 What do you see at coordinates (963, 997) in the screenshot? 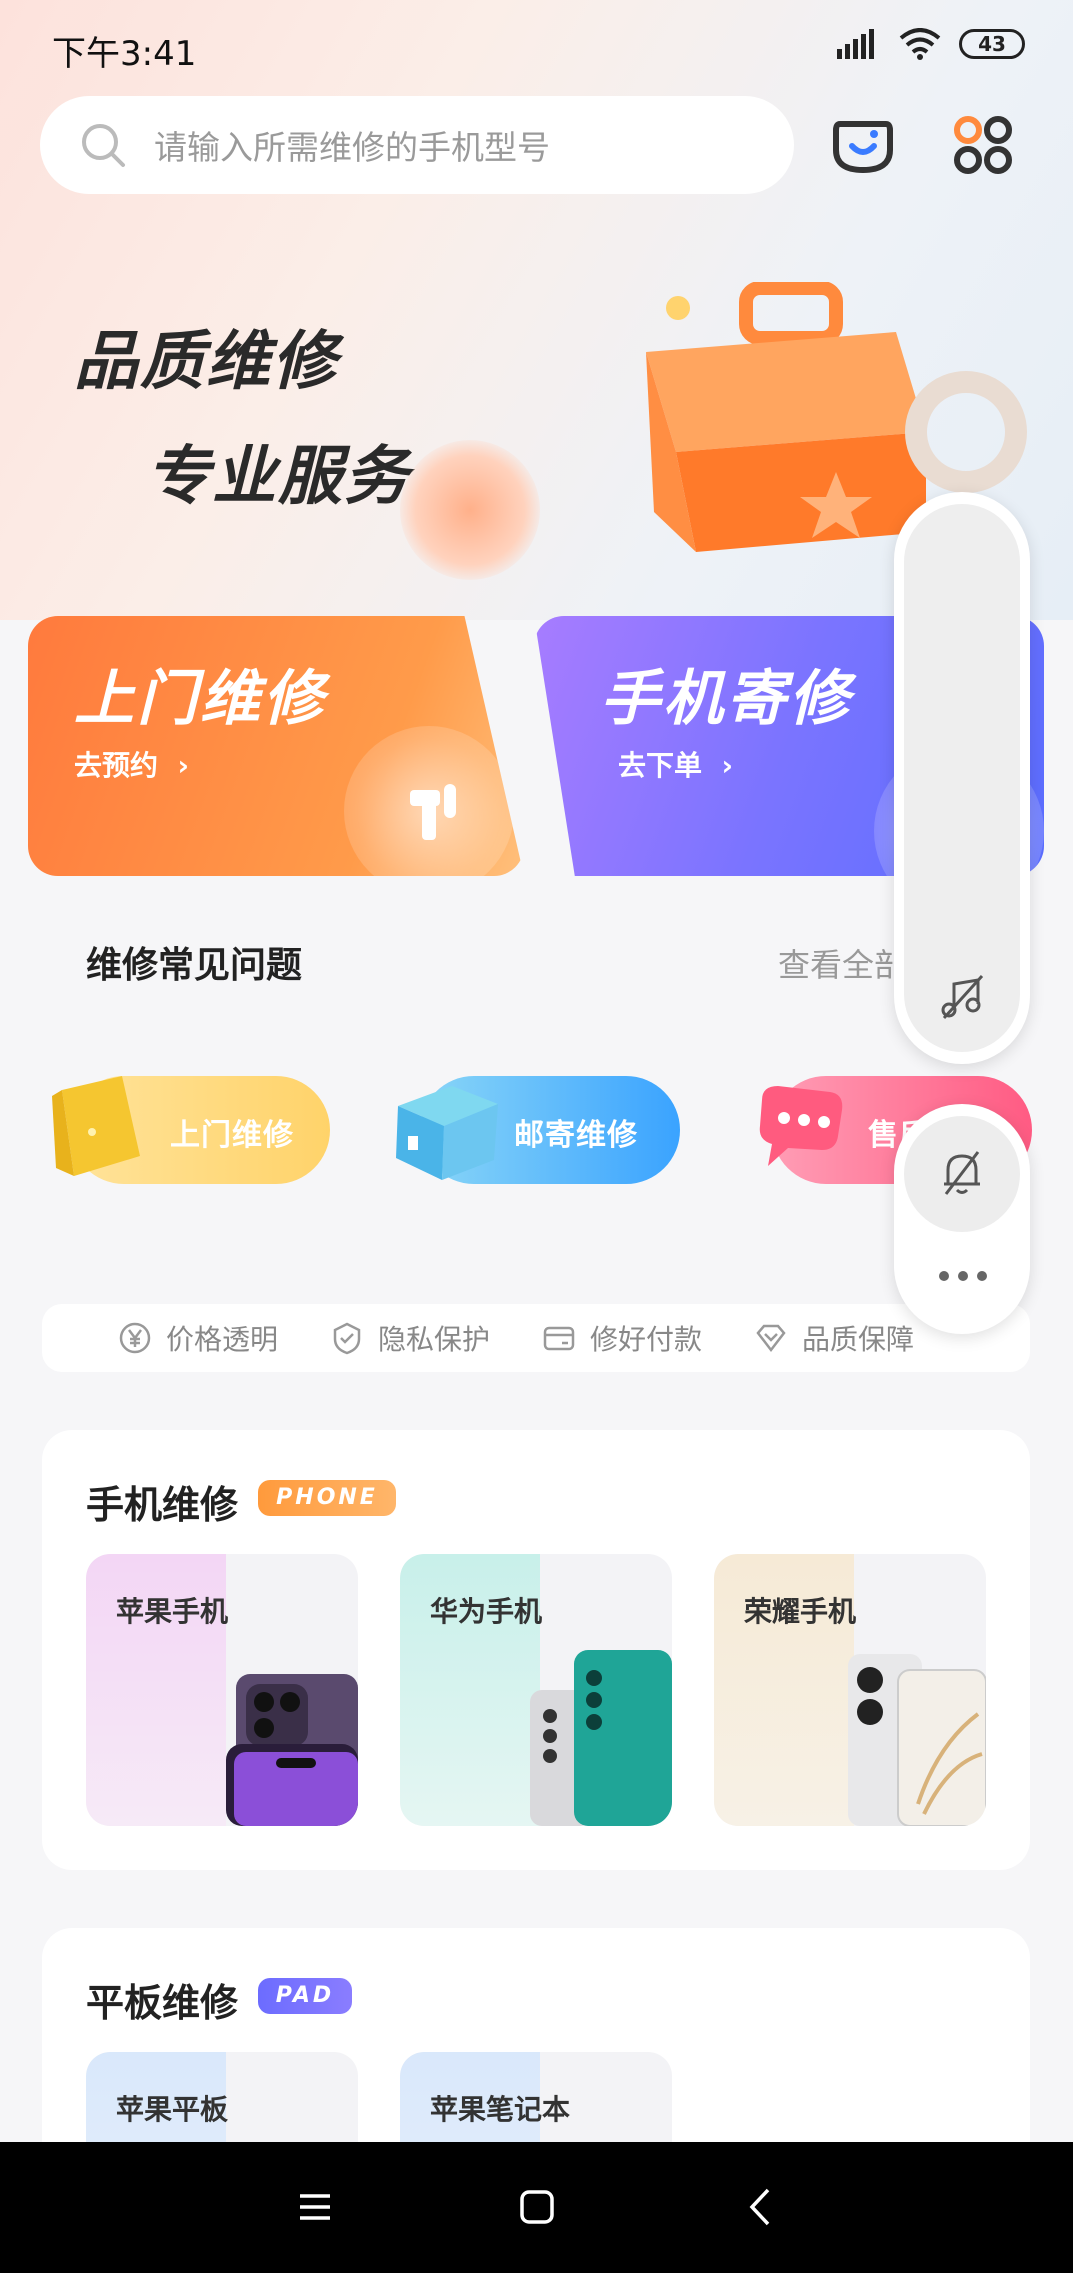
I see `music-off-icon` at bounding box center [963, 997].